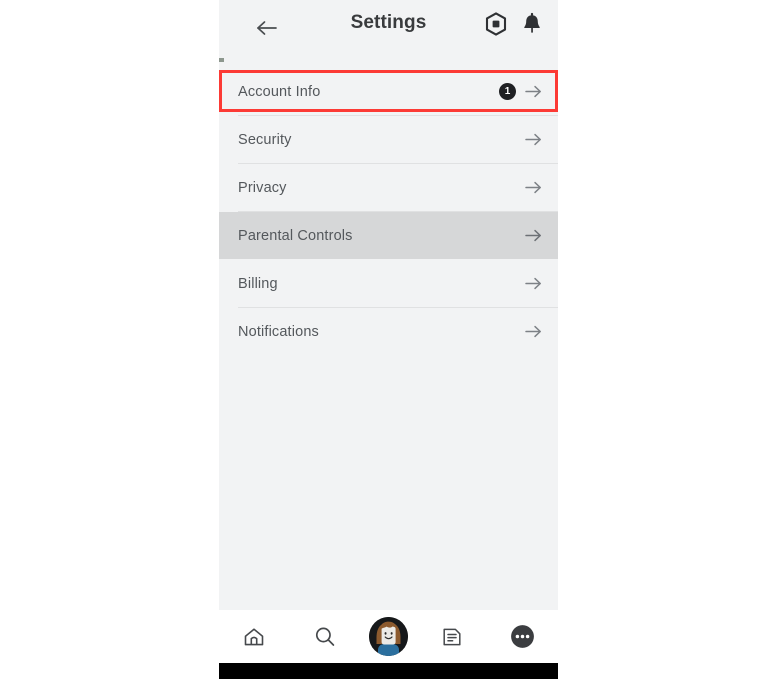 The height and width of the screenshot is (679, 779). I want to click on bell-icon, so click(532, 24).